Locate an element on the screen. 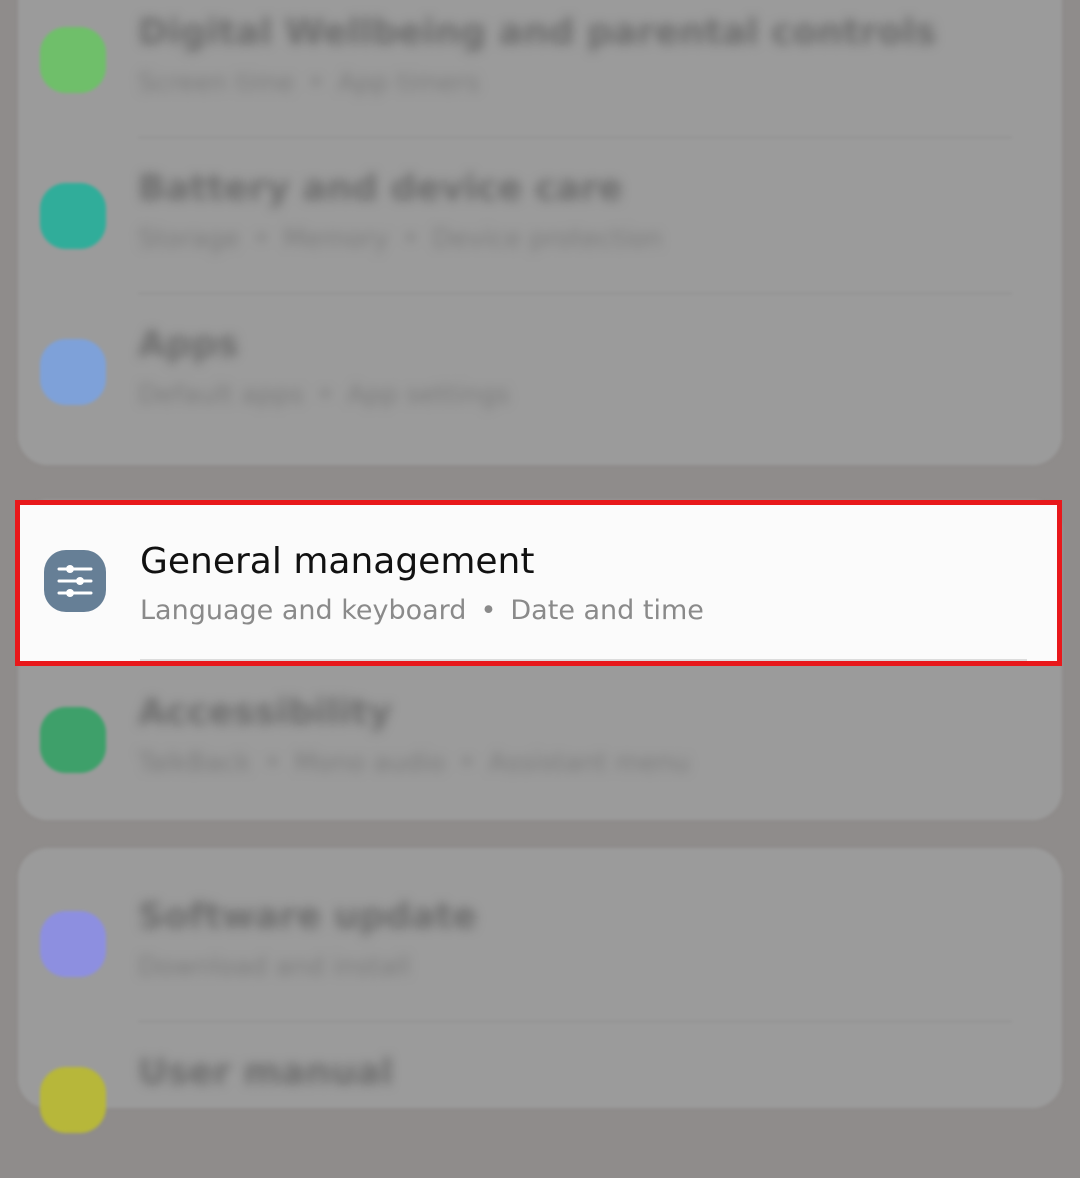  subtitle-part: Screen time is located at coordinates (216, 83).